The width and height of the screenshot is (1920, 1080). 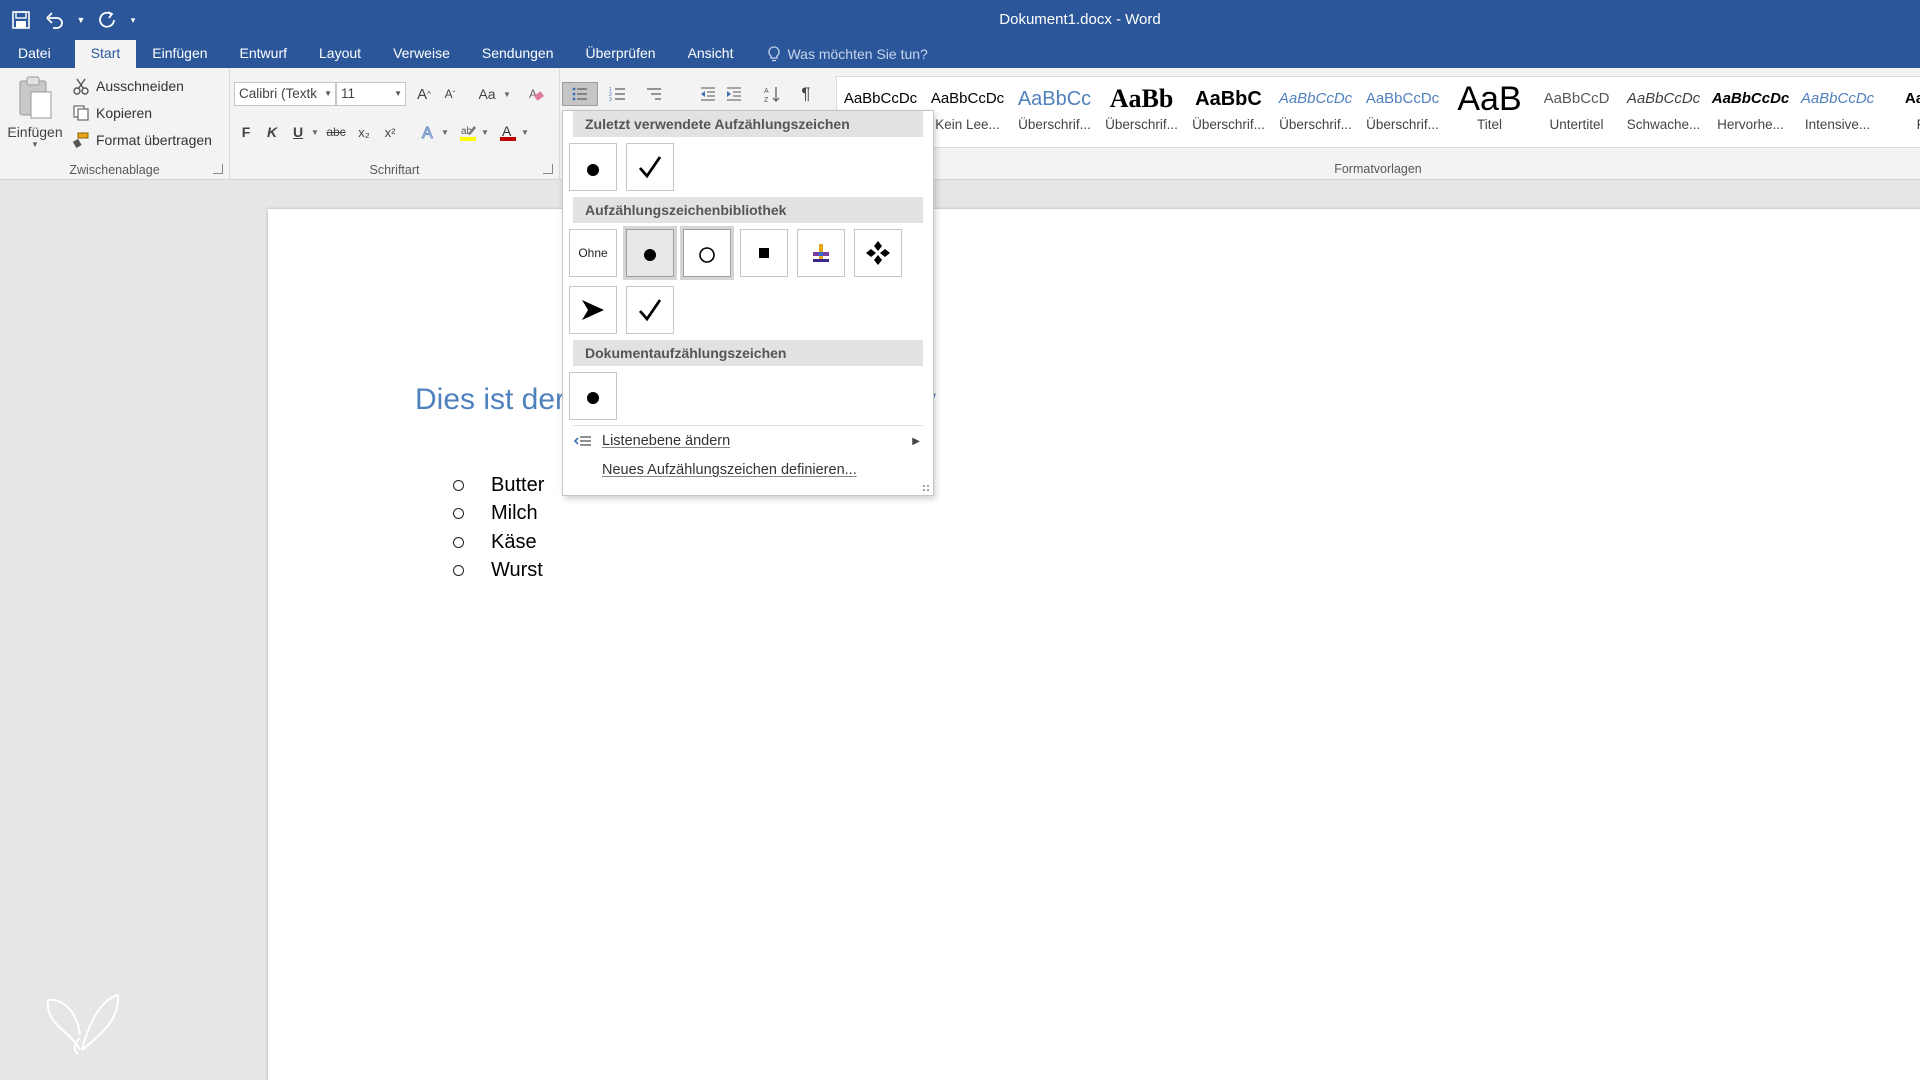 I want to click on decrease-indent-button, so click(x=708, y=94).